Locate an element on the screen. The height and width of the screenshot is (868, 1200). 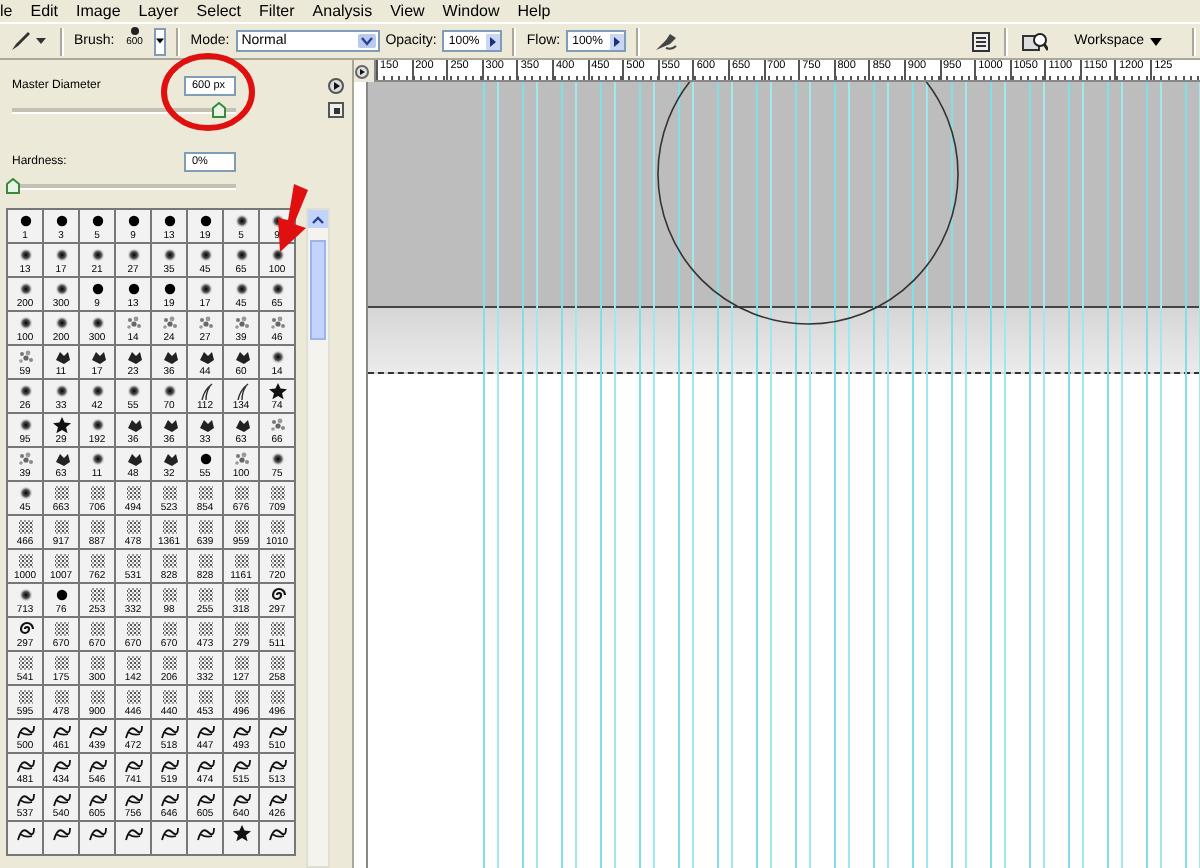
menu-item: Analysis is located at coordinates (342, 11).